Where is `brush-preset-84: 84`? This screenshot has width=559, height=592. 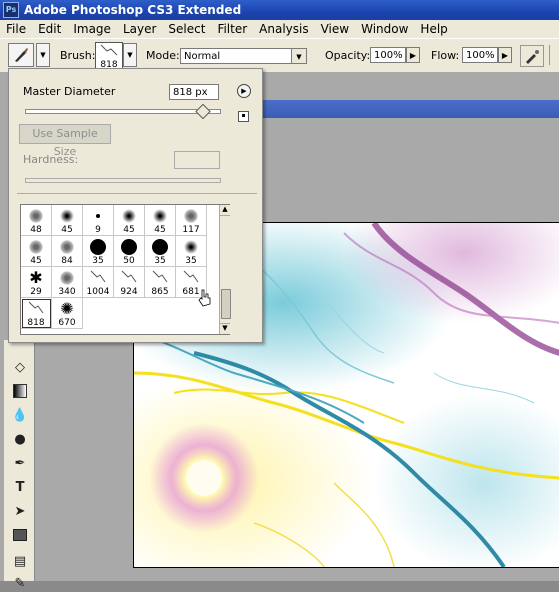
brush-preset-84: 84 is located at coordinates (67, 251).